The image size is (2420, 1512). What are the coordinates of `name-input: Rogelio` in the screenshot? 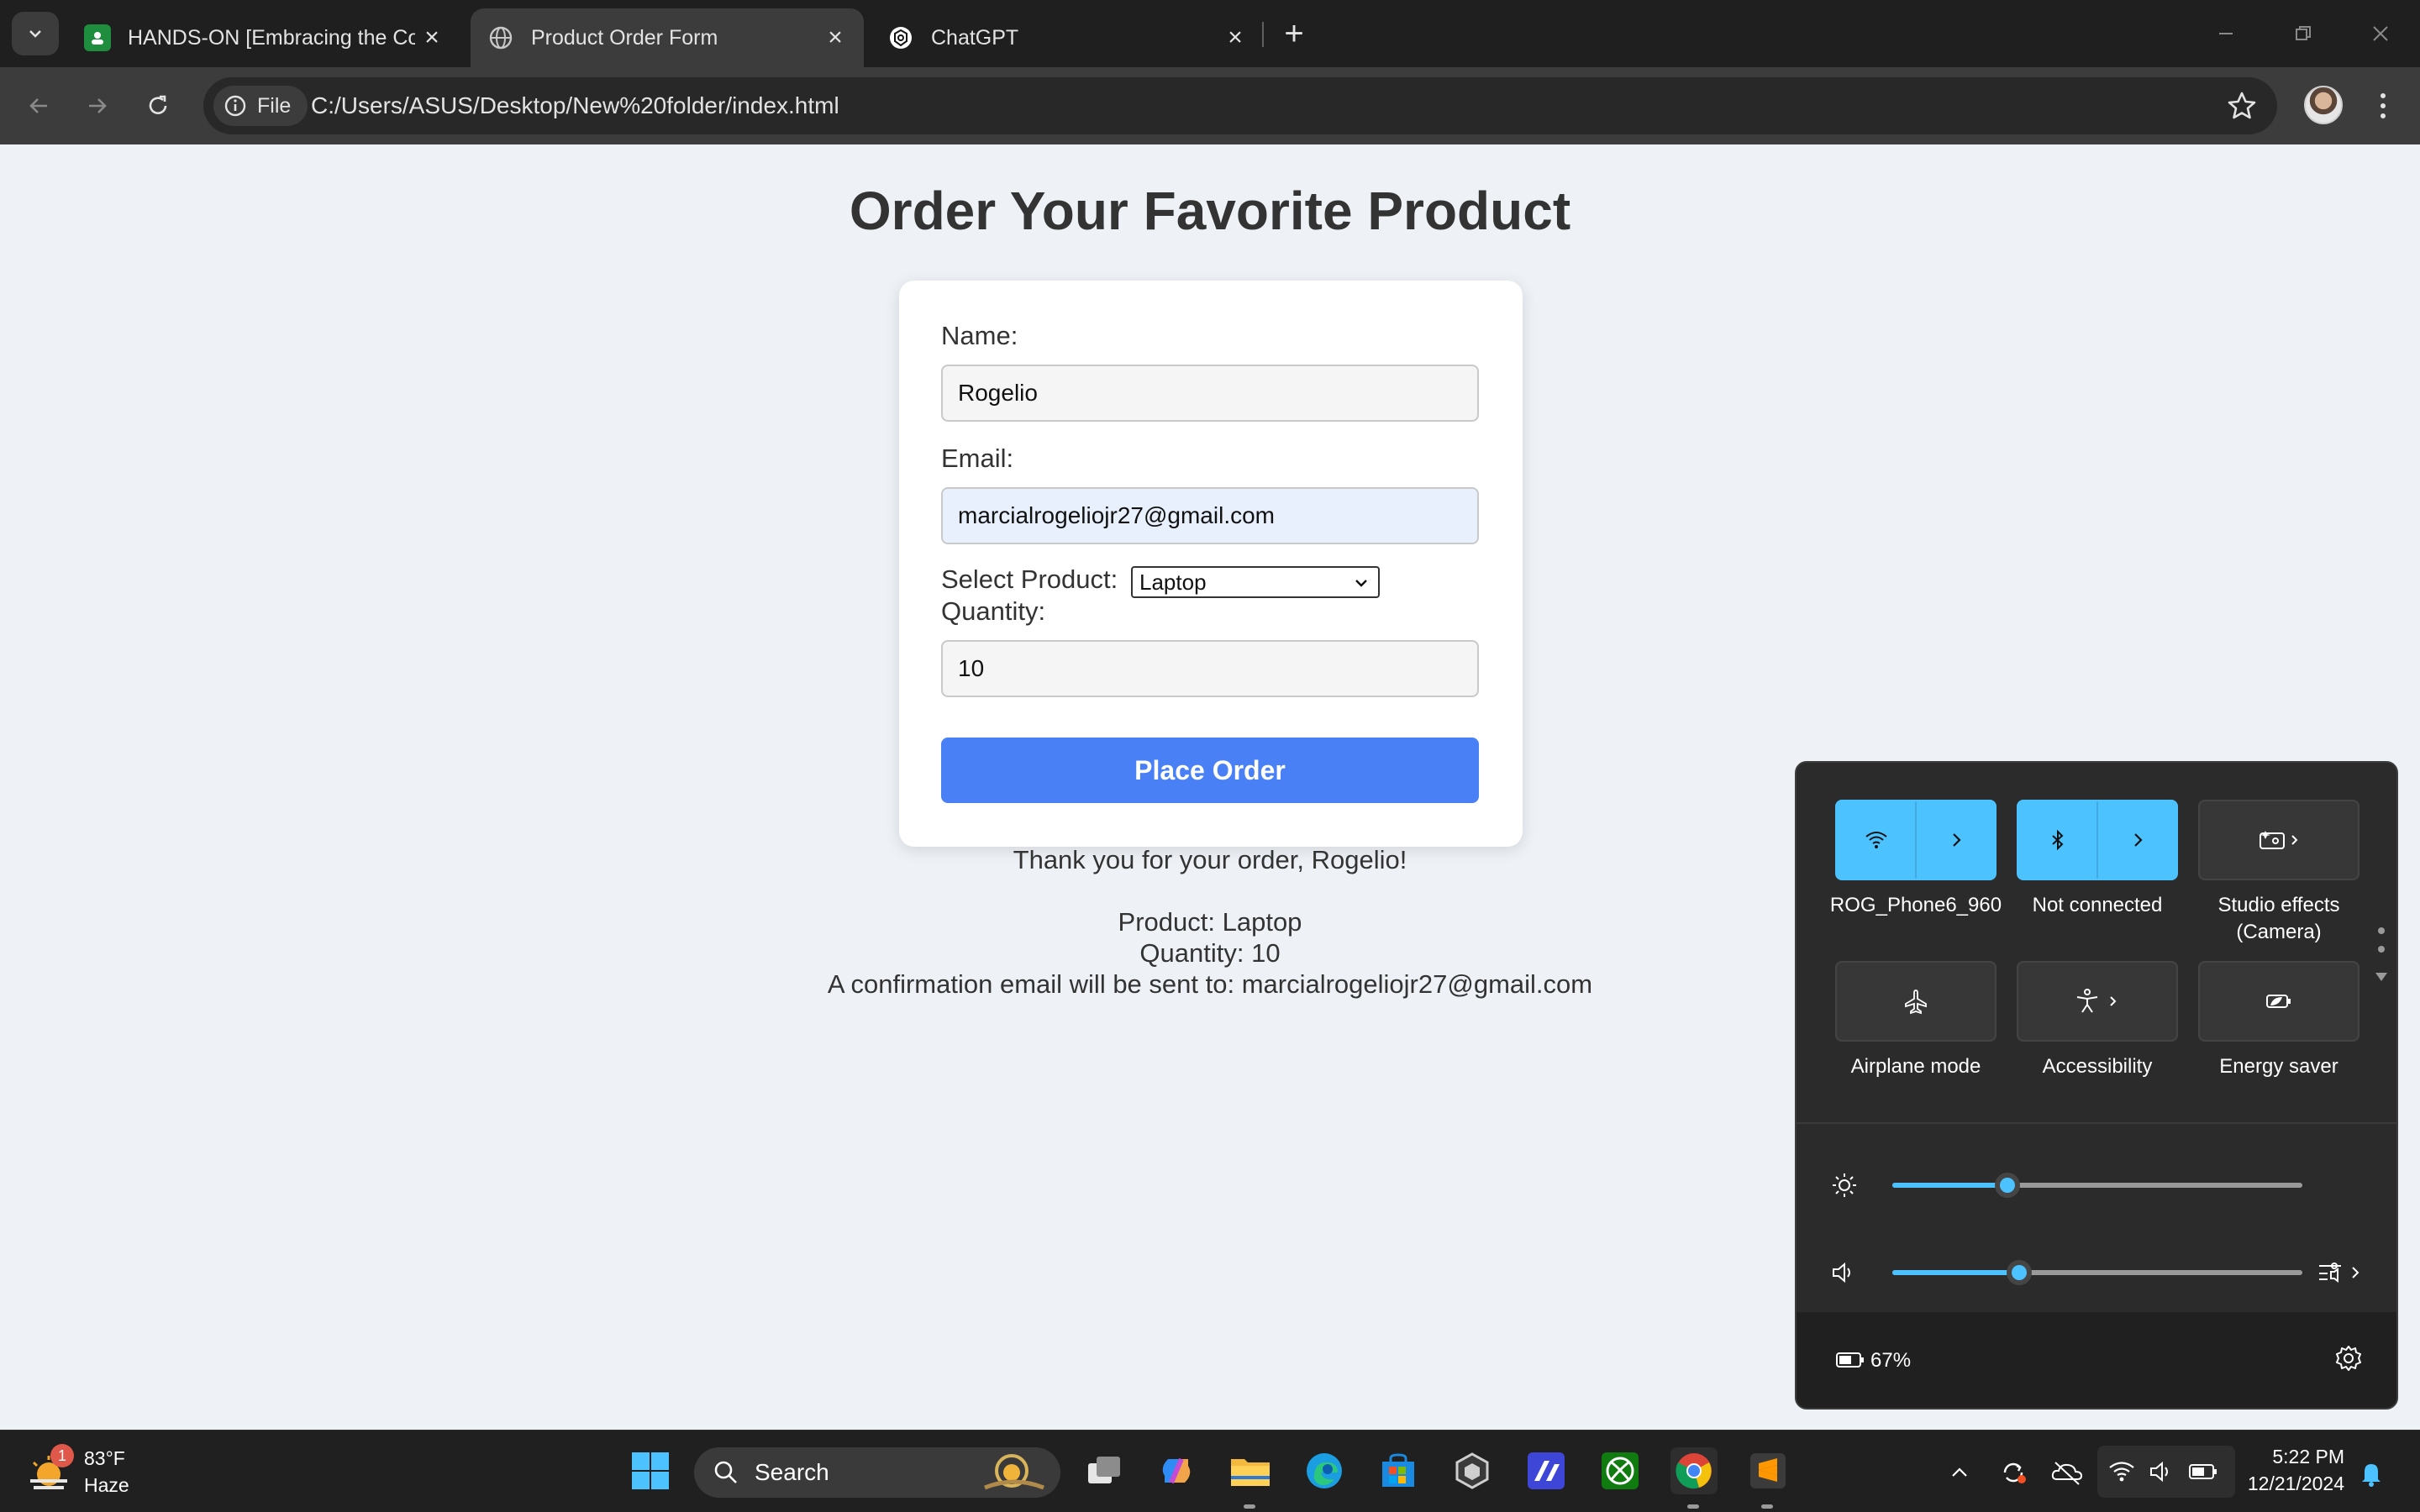 It's located at (1210, 393).